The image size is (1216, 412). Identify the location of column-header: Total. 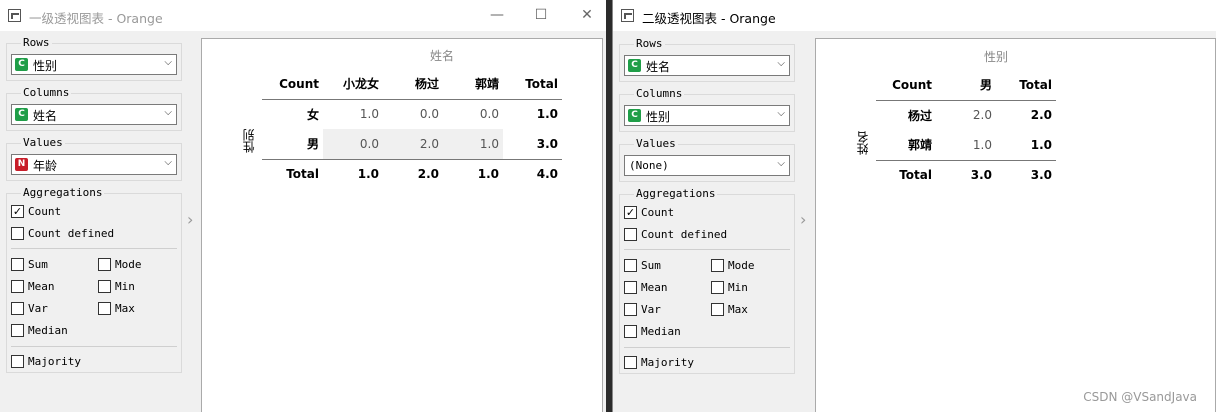
(541, 83).